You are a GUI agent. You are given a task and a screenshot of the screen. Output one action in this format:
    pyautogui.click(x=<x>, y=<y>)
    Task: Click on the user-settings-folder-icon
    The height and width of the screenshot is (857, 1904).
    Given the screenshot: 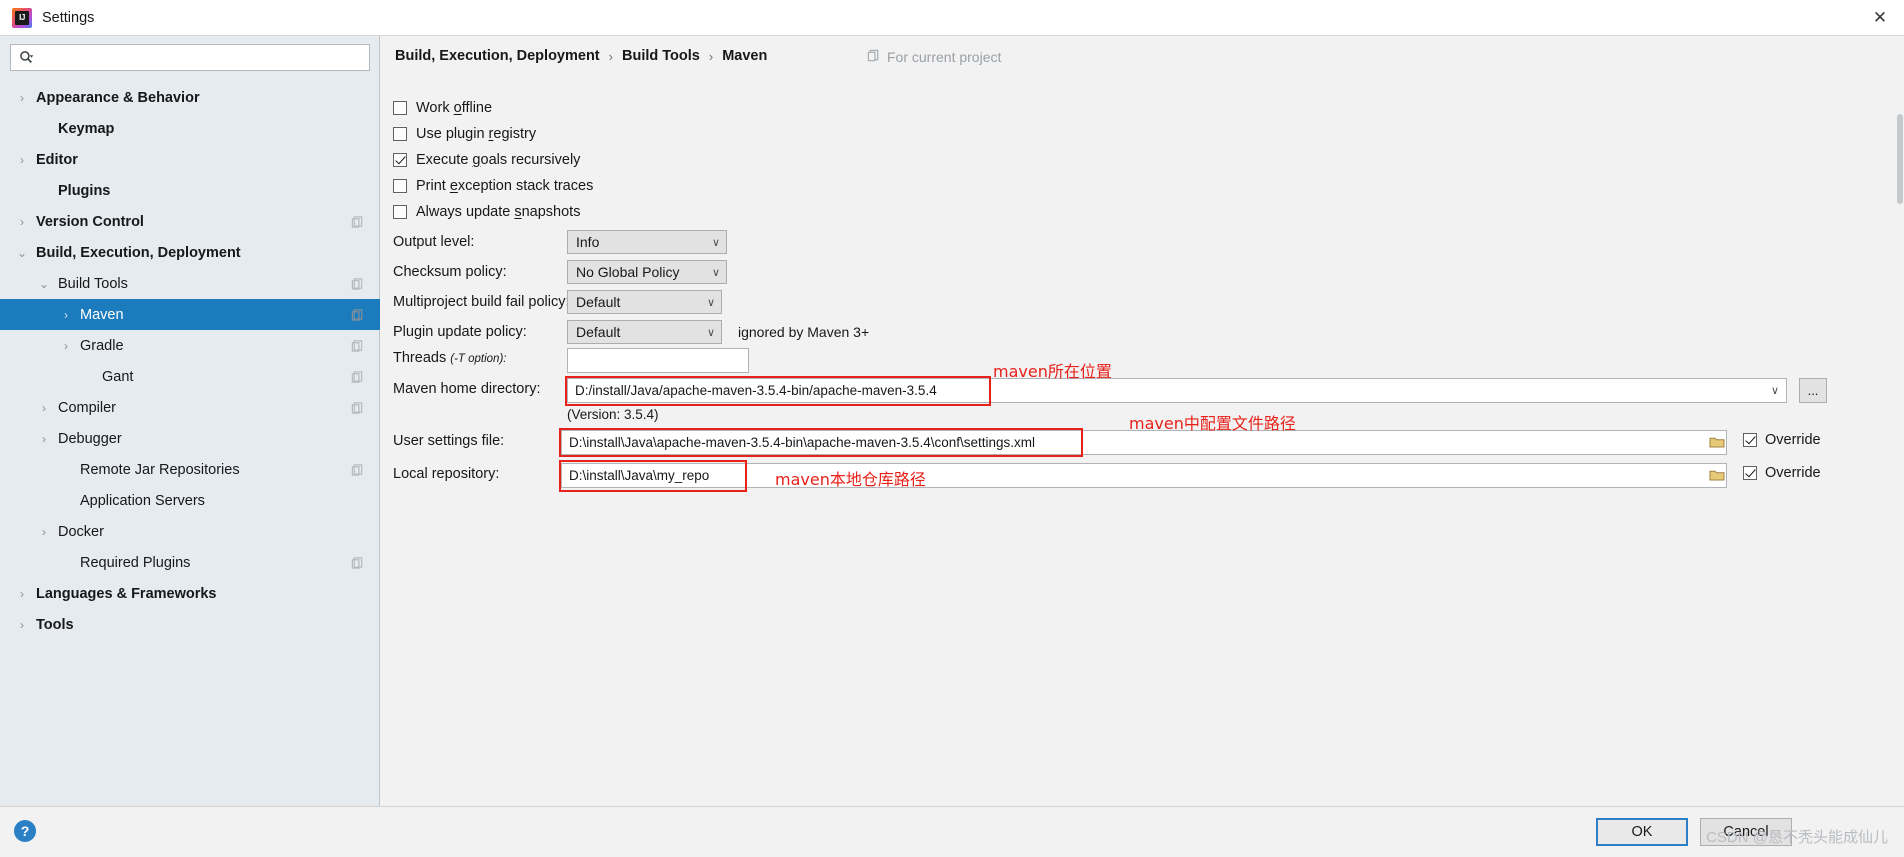 What is the action you would take?
    pyautogui.click(x=1717, y=442)
    